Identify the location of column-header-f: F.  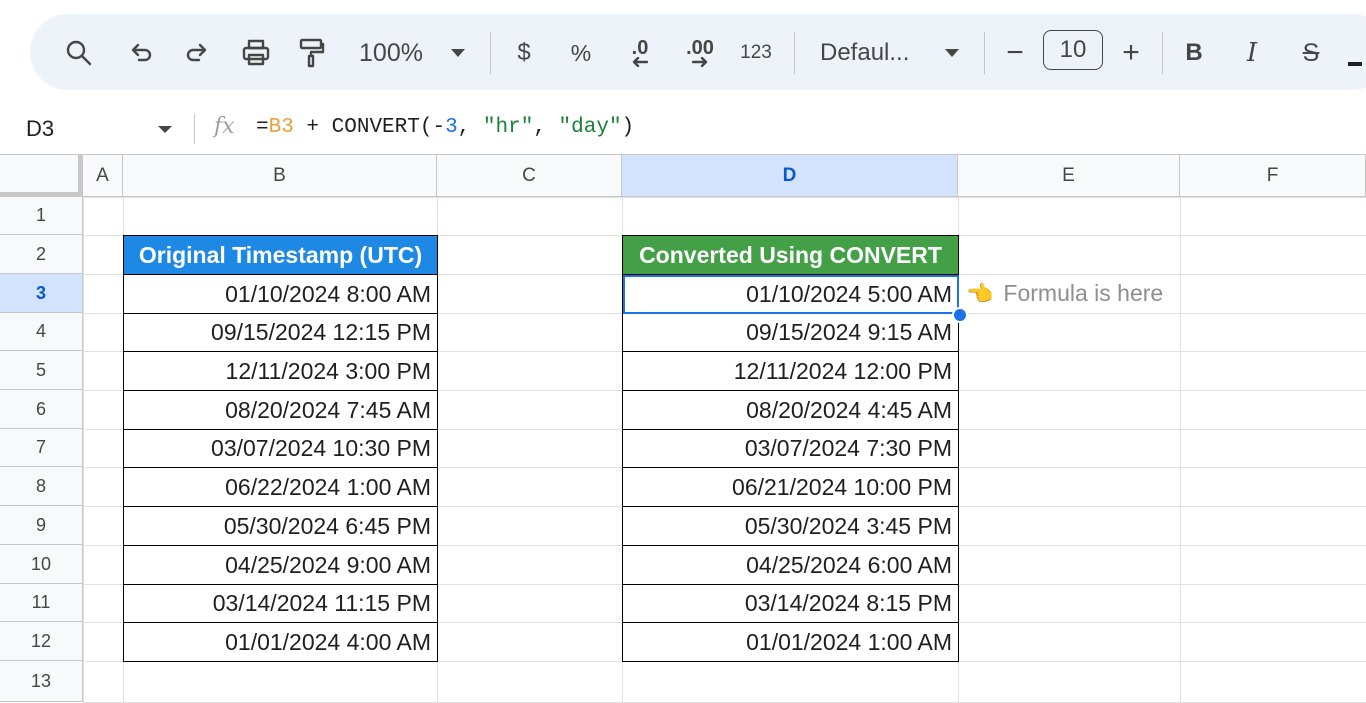
(1273, 175).